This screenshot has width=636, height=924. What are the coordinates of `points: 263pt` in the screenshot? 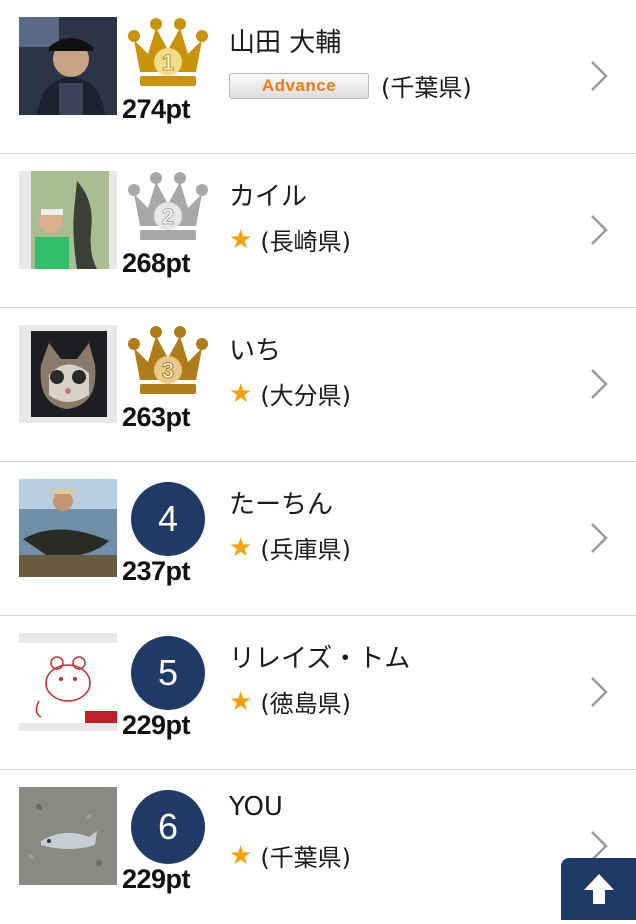 It's located at (156, 417).